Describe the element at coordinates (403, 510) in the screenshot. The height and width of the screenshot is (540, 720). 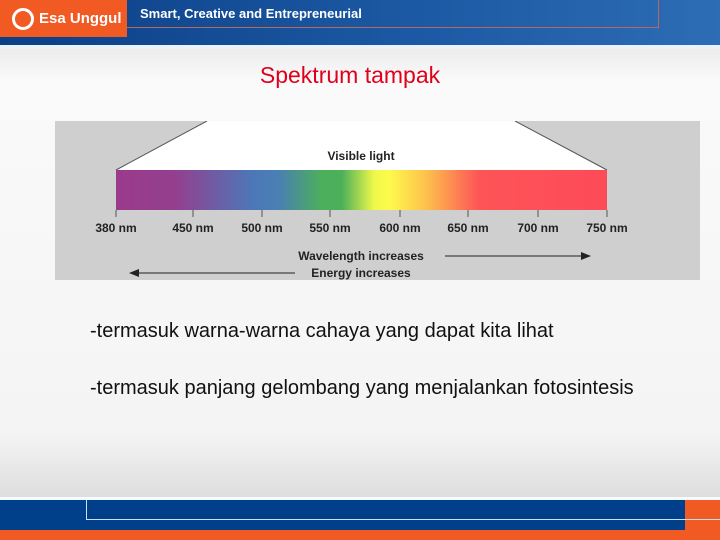
I see `footer-frame-line` at that location.